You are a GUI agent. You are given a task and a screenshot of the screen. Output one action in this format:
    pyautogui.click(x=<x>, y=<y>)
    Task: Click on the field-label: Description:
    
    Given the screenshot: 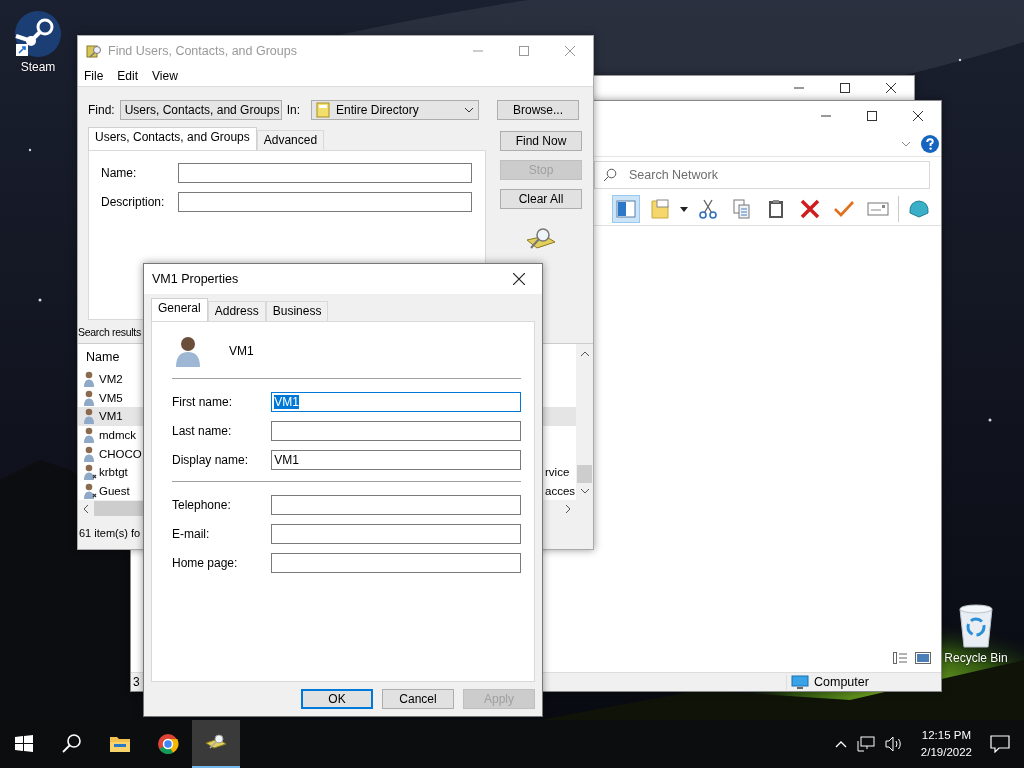 What is the action you would take?
    pyautogui.click(x=133, y=202)
    